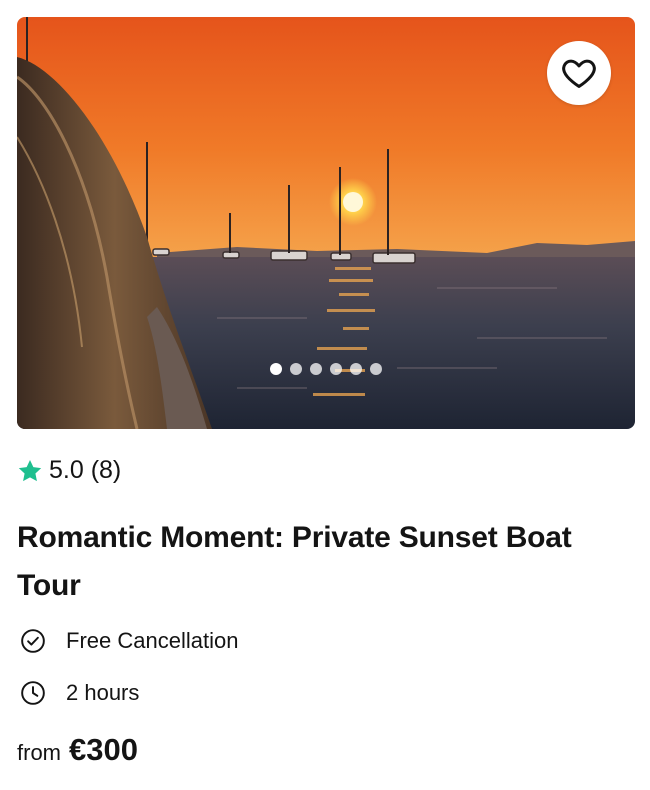 This screenshot has width=650, height=790. What do you see at coordinates (326, 369) in the screenshot?
I see `carousel-dots` at bounding box center [326, 369].